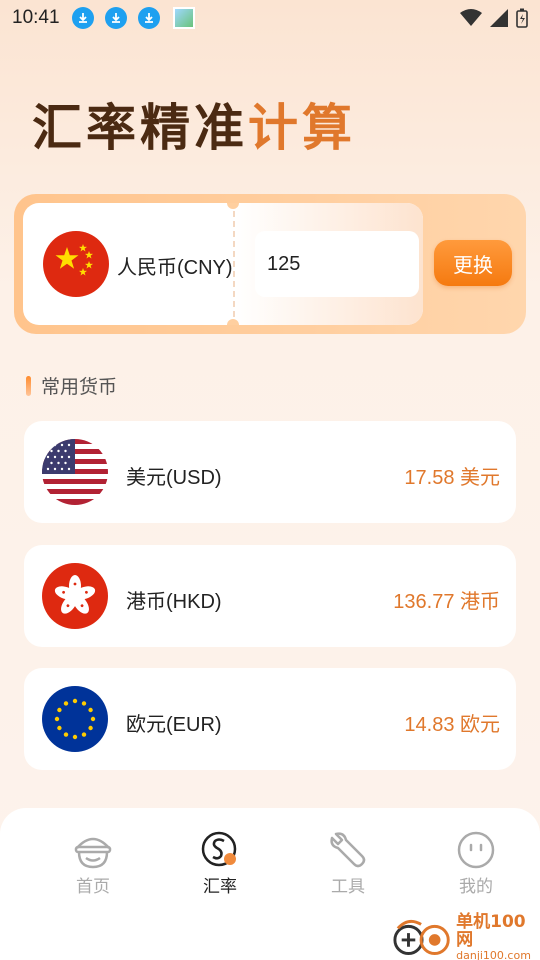  What do you see at coordinates (219, 849) in the screenshot?
I see `exchange-rate-icon` at bounding box center [219, 849].